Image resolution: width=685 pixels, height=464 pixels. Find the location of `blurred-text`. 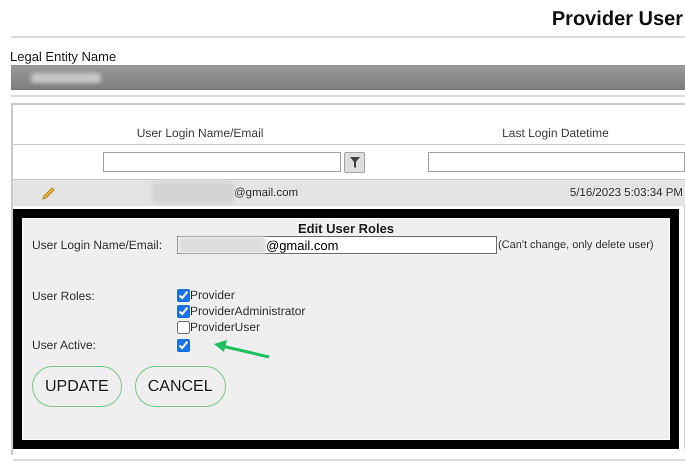

blurred-text is located at coordinates (66, 77).